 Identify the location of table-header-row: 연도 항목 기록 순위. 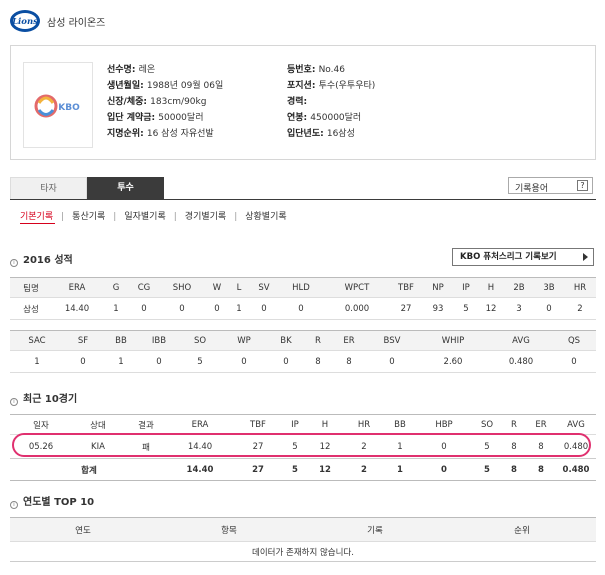
(303, 529).